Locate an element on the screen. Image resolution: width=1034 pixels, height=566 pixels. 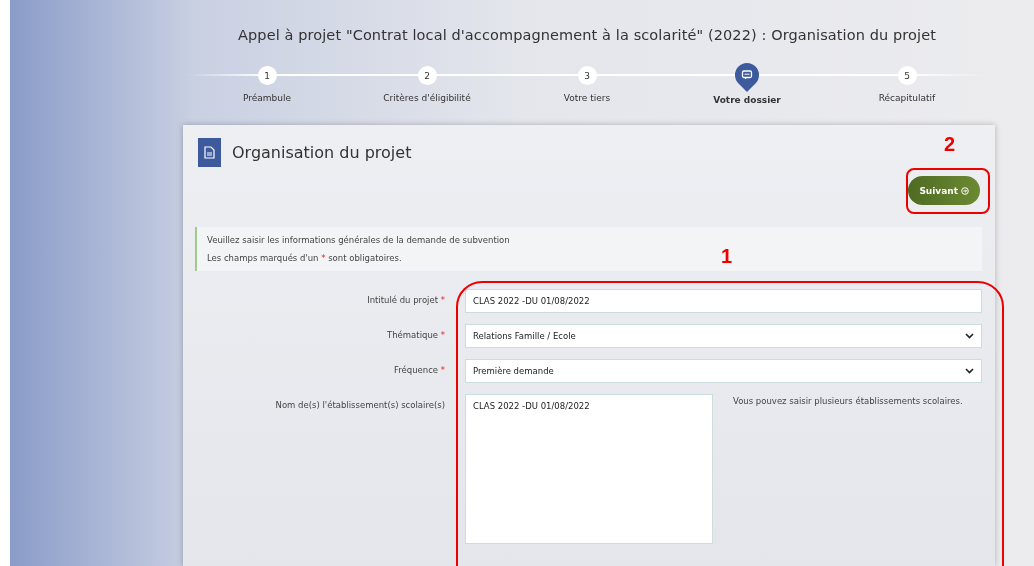
annotation-number: 1 is located at coordinates (727, 256).